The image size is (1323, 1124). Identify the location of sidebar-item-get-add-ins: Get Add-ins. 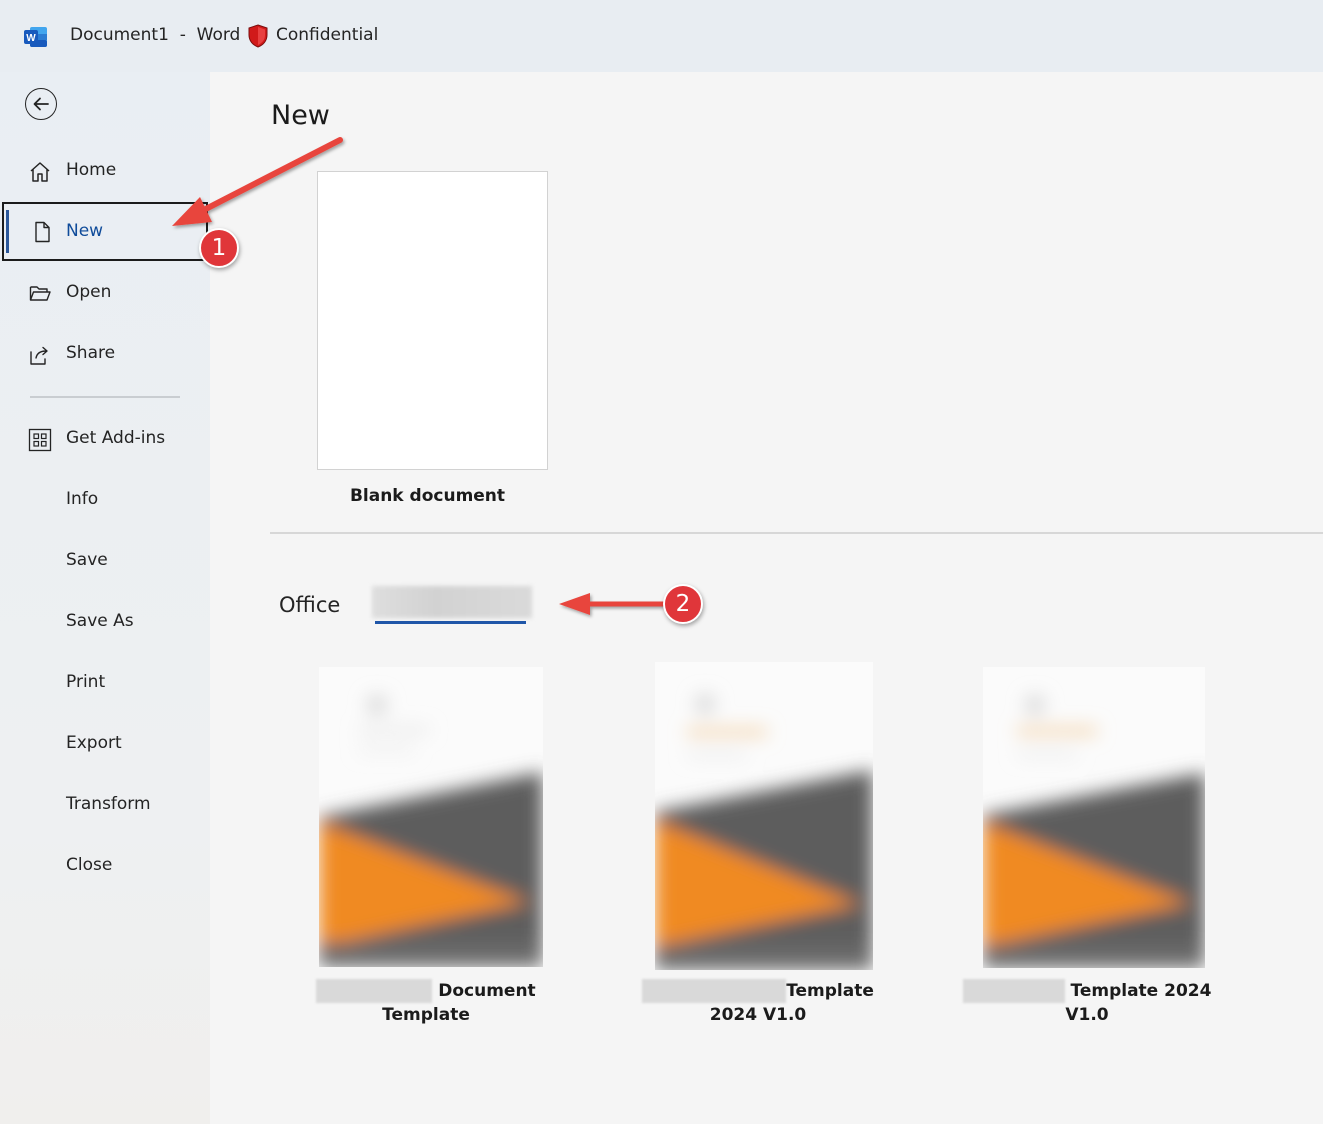
(105, 439).